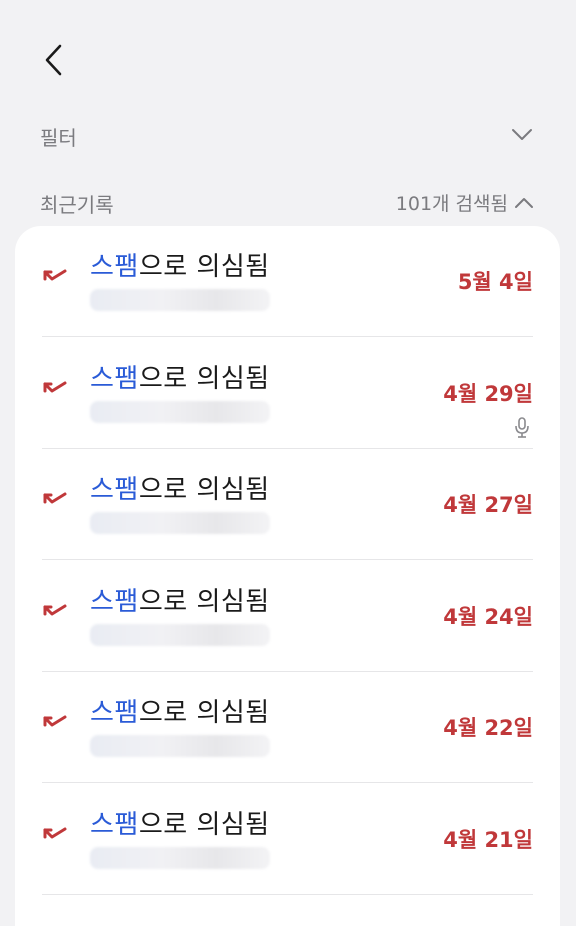 Image resolution: width=576 pixels, height=926 pixels. Describe the element at coordinates (58, 136) in the screenshot. I see `filter-label: 필터` at that location.